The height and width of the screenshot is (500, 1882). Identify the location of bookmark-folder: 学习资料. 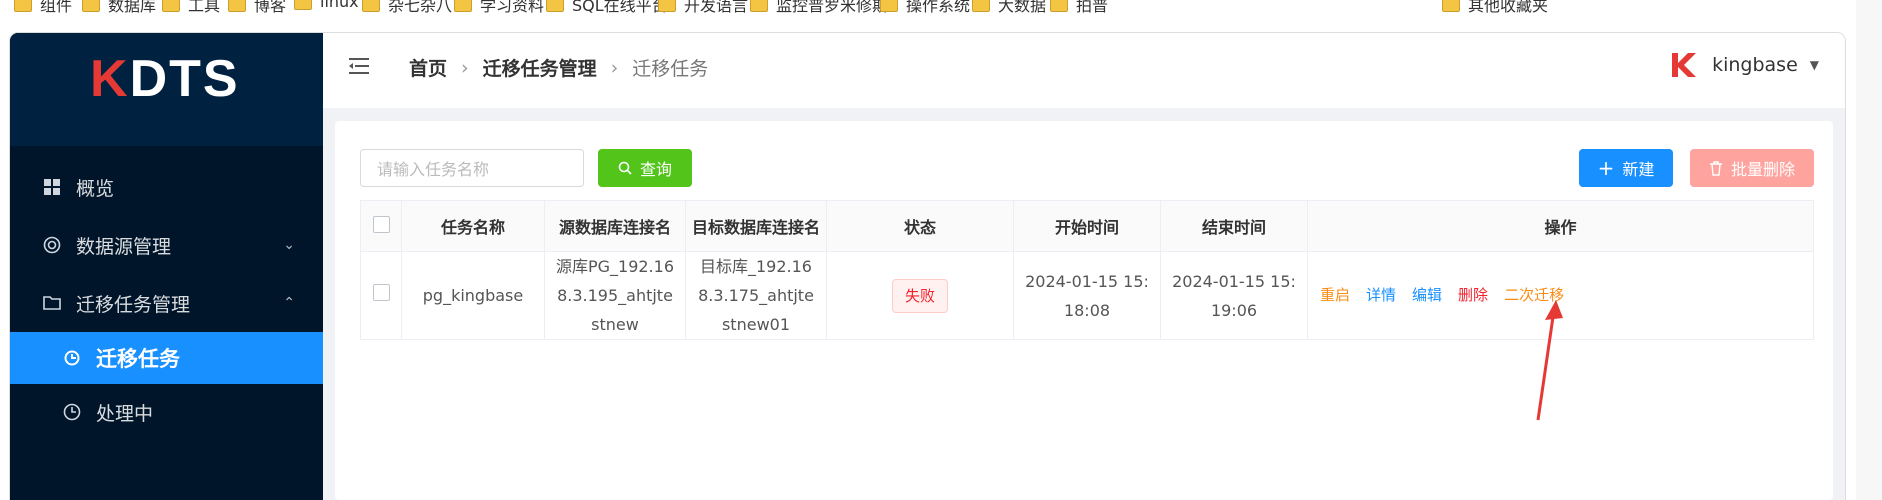
(499, 8).